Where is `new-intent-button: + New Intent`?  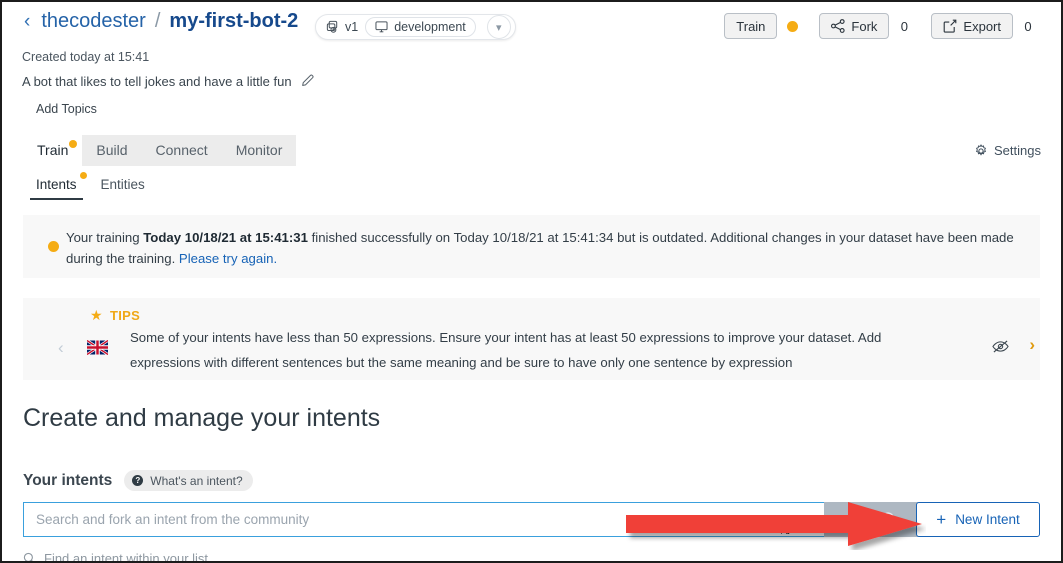
new-intent-button: + New Intent is located at coordinates (978, 519).